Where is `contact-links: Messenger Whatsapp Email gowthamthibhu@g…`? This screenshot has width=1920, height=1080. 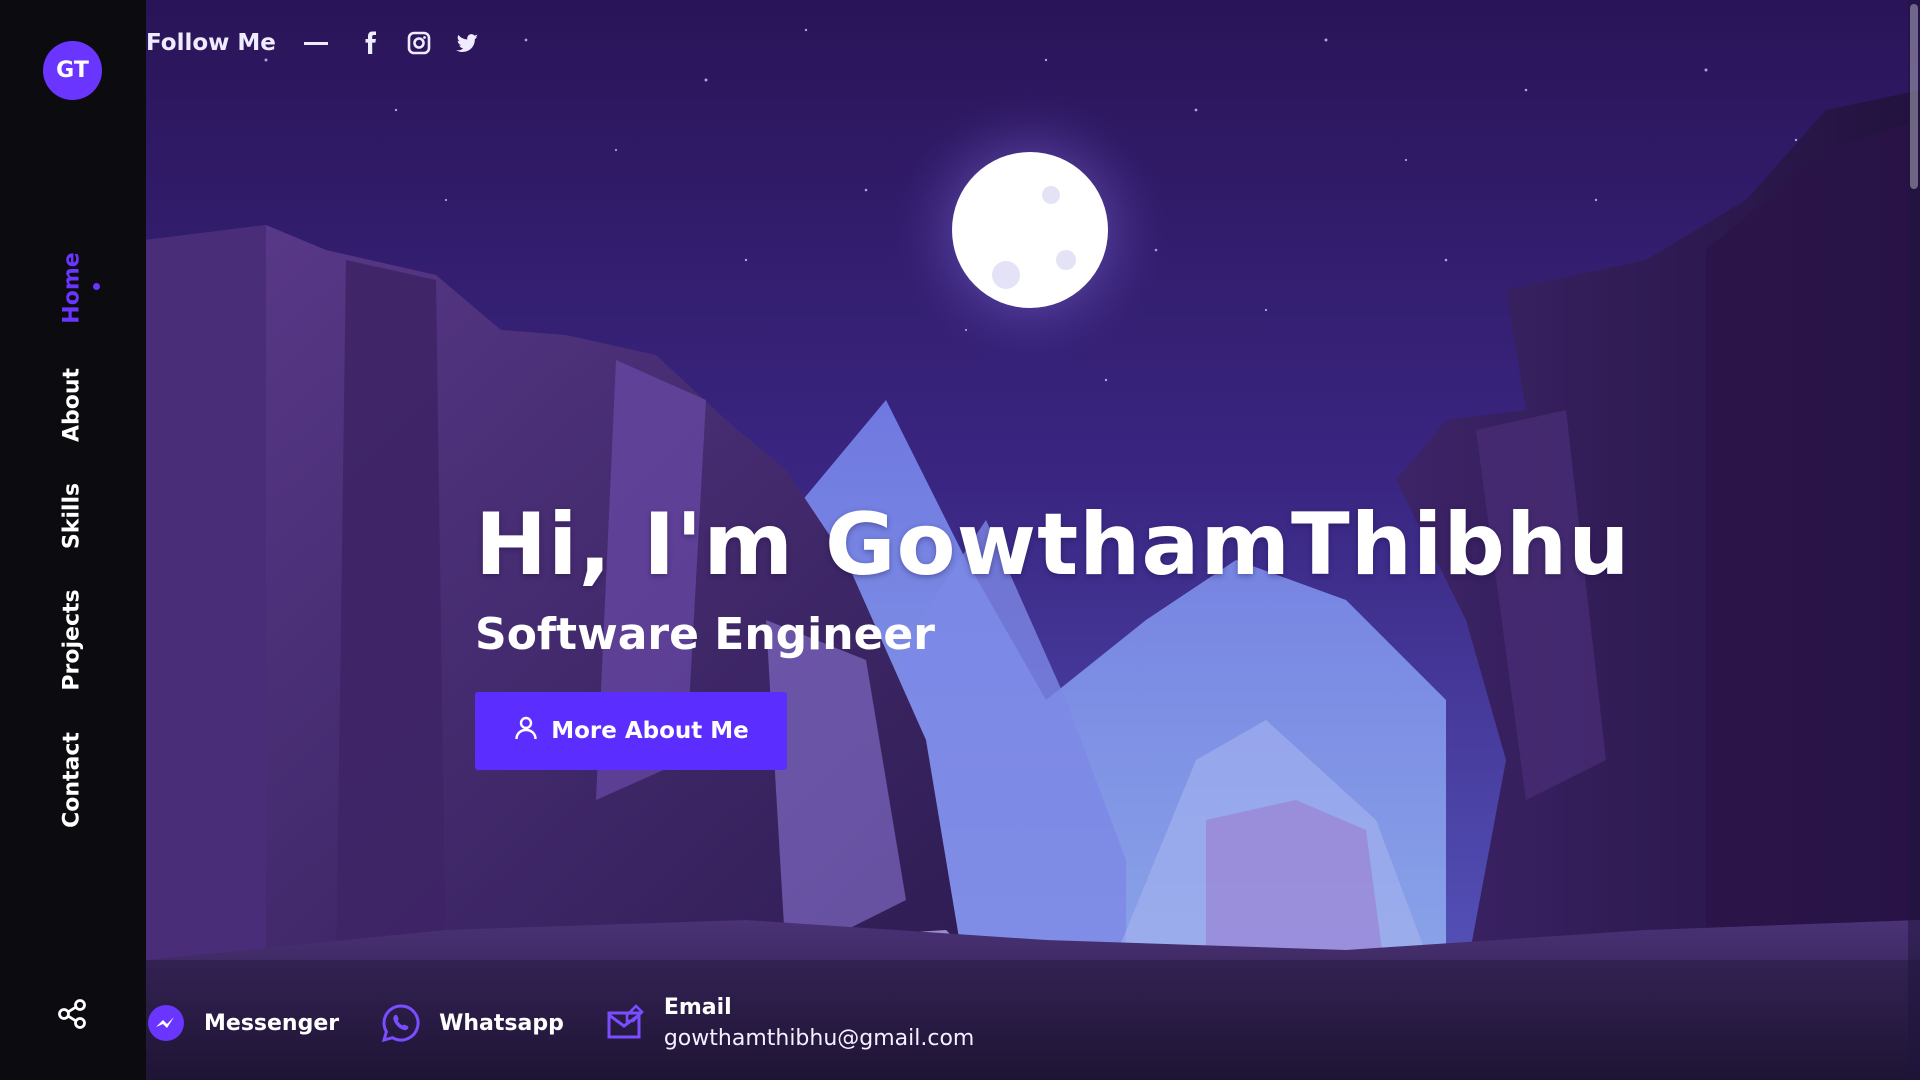
contact-links: Messenger Whatsapp Email gowthamthibhu@g… is located at coordinates (581, 1023).